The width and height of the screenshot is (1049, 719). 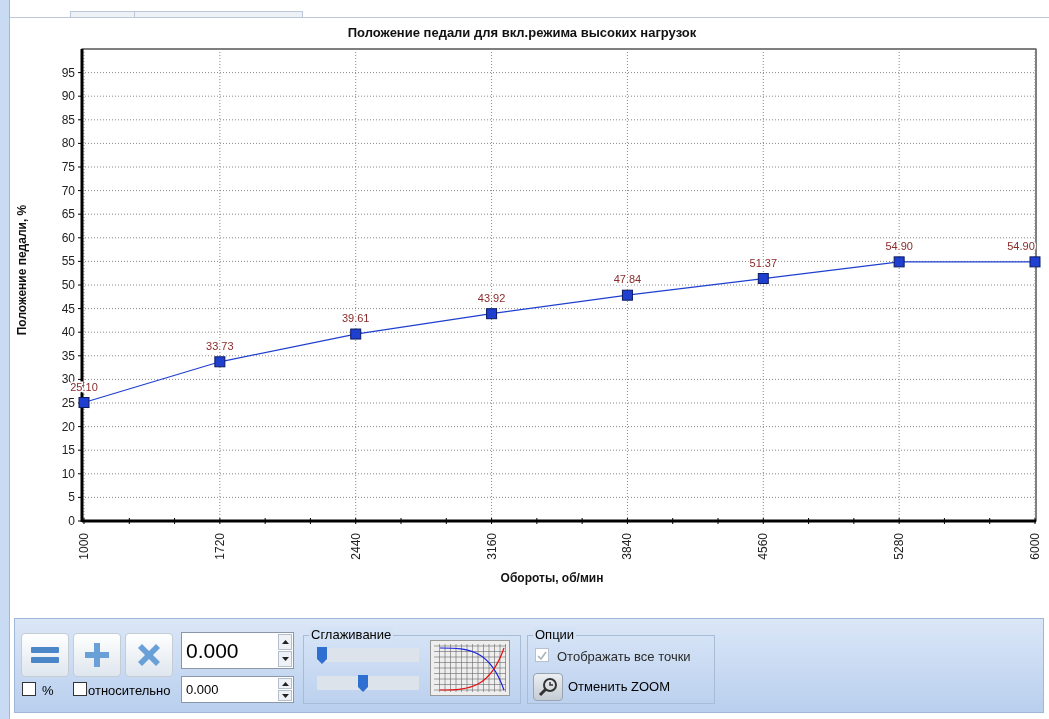 I want to click on tick-label: 80, so click(x=68, y=143).